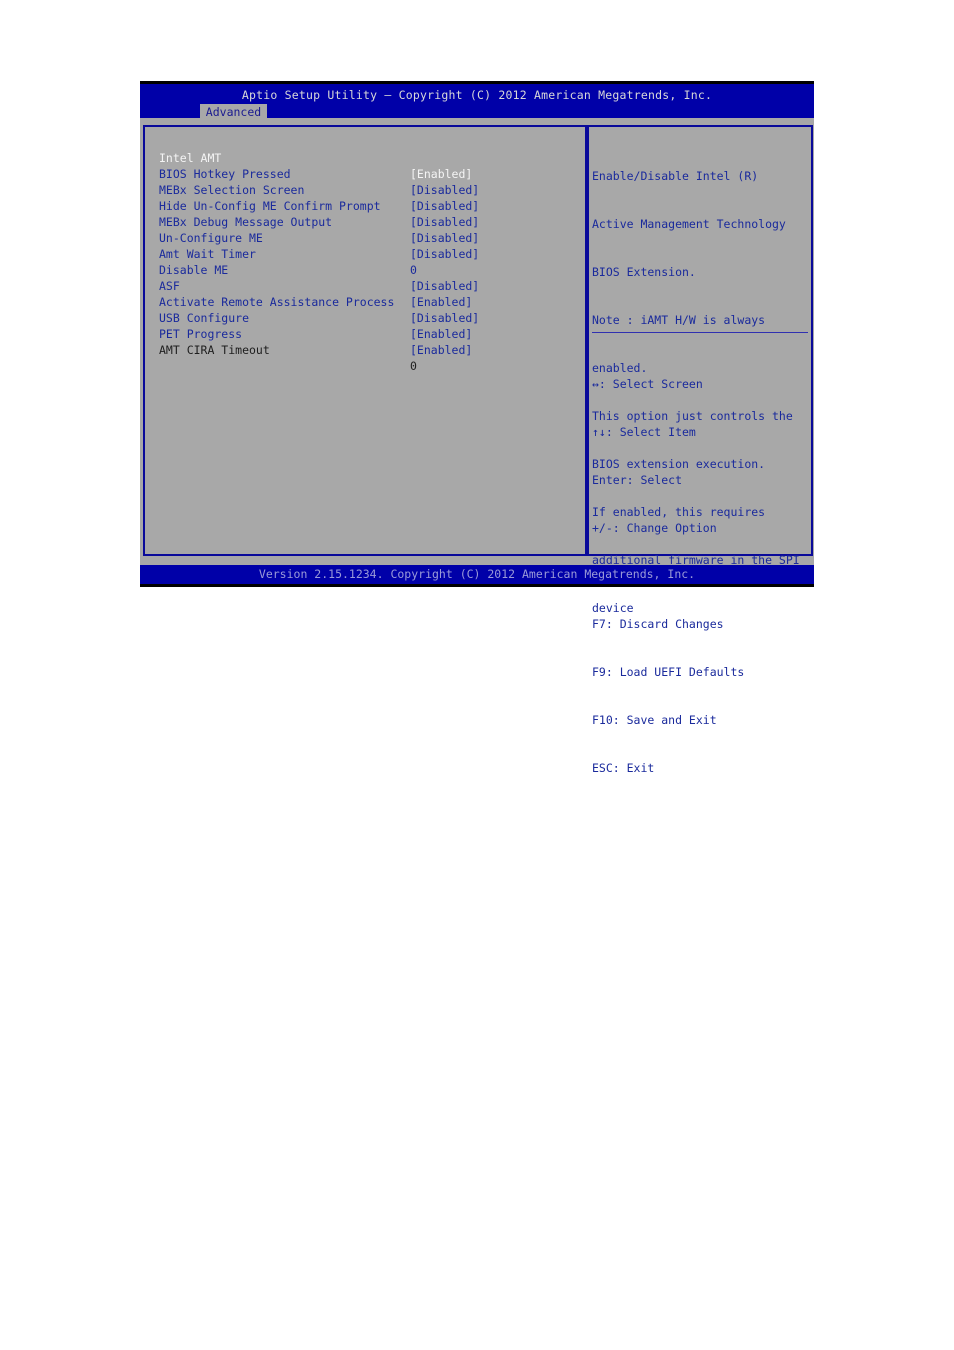 This screenshot has width=954, height=1350. Describe the element at coordinates (700, 332) in the screenshot. I see `help-divider` at that location.